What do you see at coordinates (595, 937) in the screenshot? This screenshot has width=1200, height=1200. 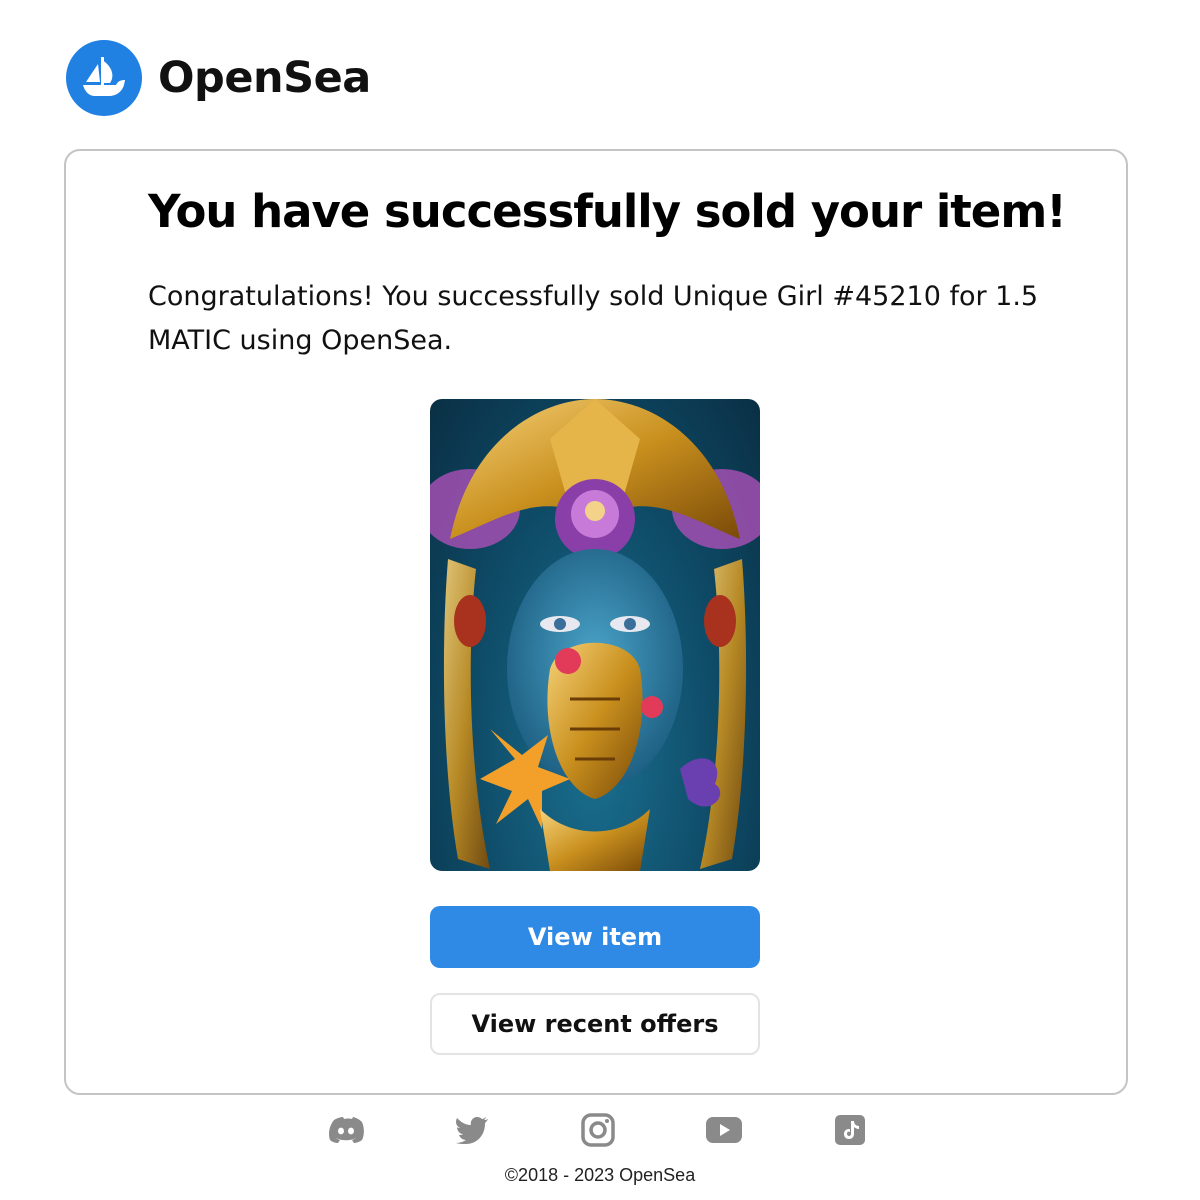 I see `view-item-button: View item` at bounding box center [595, 937].